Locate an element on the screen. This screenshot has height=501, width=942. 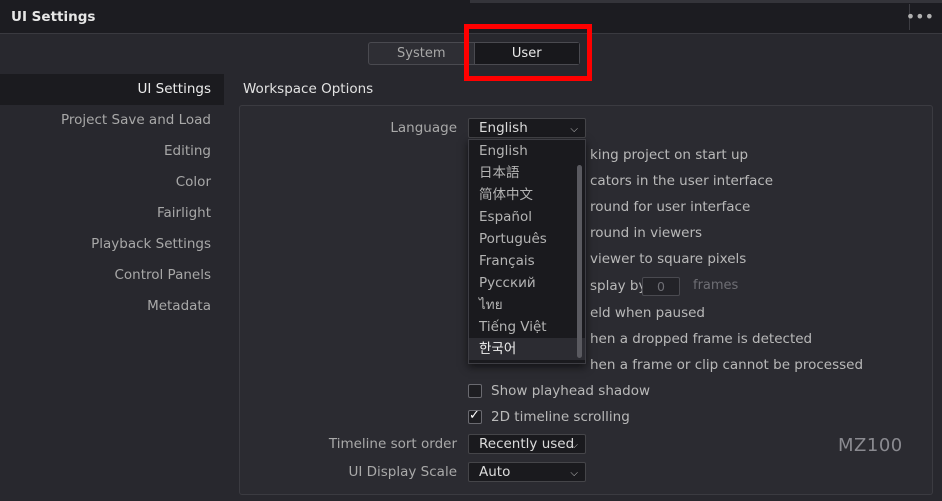
option-ui-background-text: round for user interface is located at coordinates (670, 207).